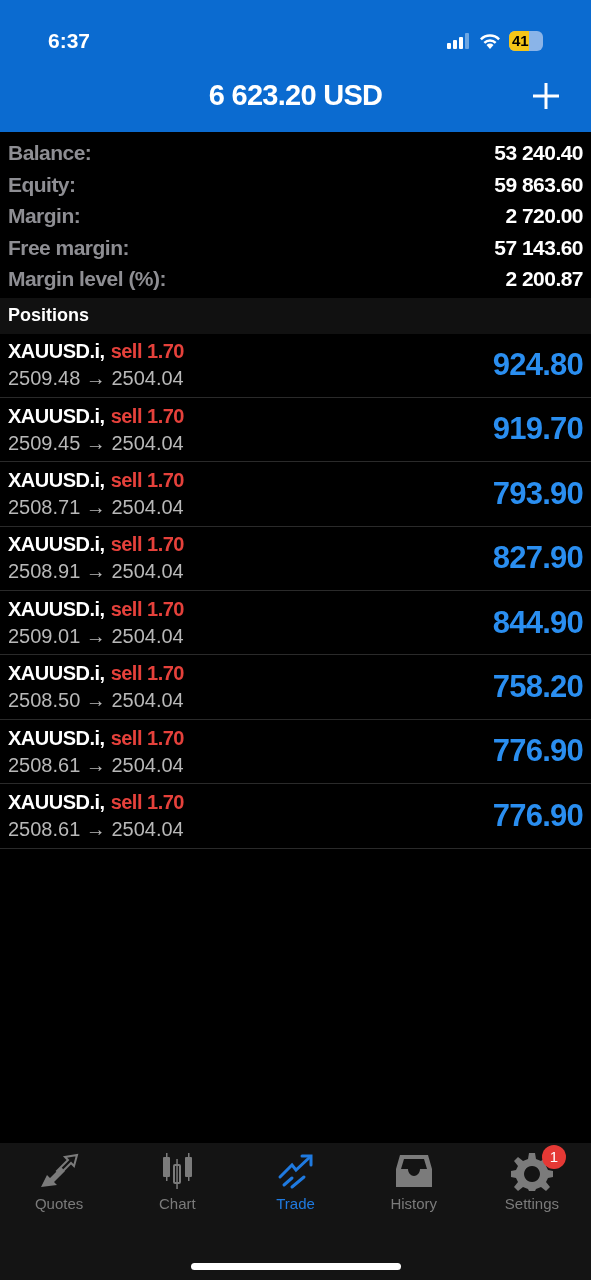 The image size is (591, 1280). Describe the element at coordinates (537, 493) in the screenshot. I see `position-profit: 793.90` at that location.